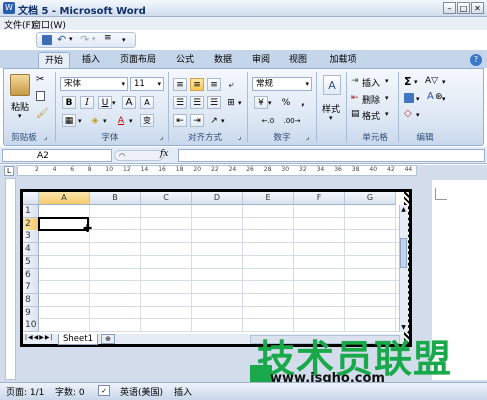 The width and height of the screenshot is (487, 400). What do you see at coordinates (197, 102) in the screenshot?
I see `align-center-icon: ☰` at bounding box center [197, 102].